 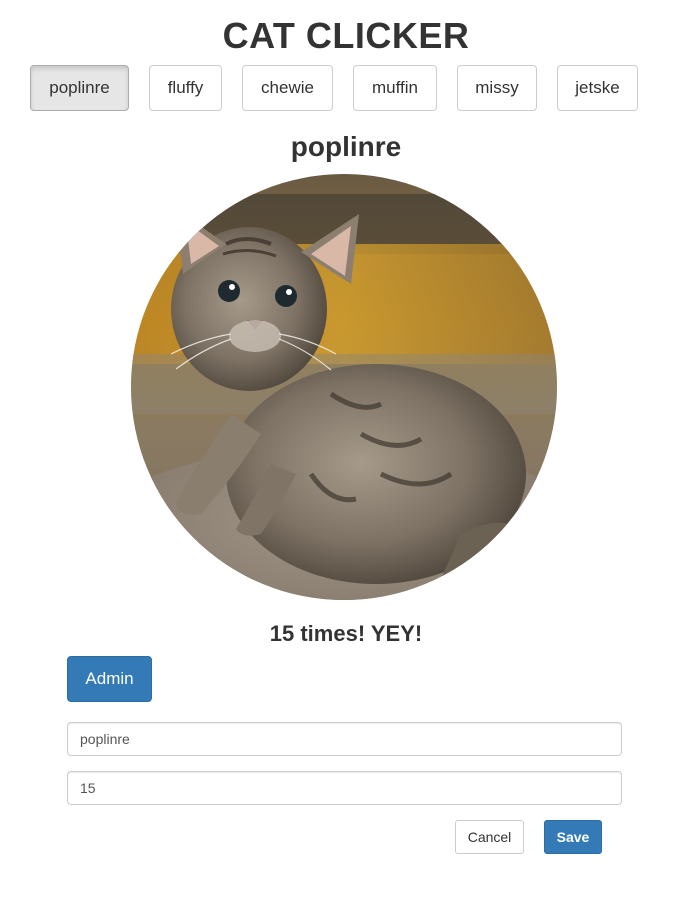 I want to click on cat-button-missy: missy, so click(x=497, y=88).